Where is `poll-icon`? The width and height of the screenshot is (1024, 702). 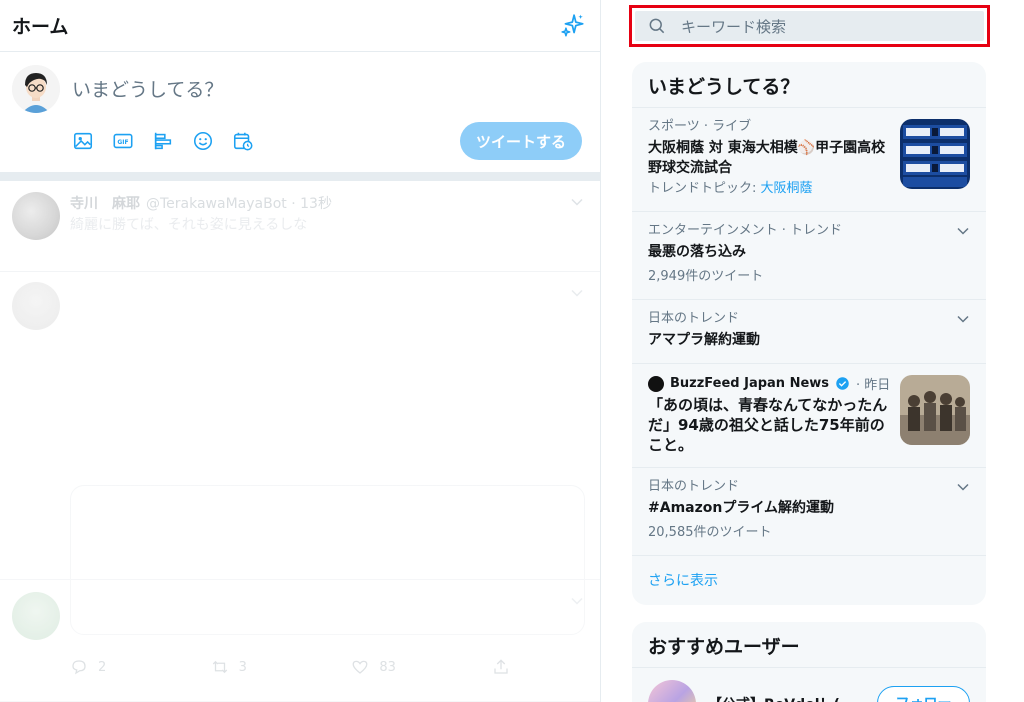
poll-icon is located at coordinates (163, 141).